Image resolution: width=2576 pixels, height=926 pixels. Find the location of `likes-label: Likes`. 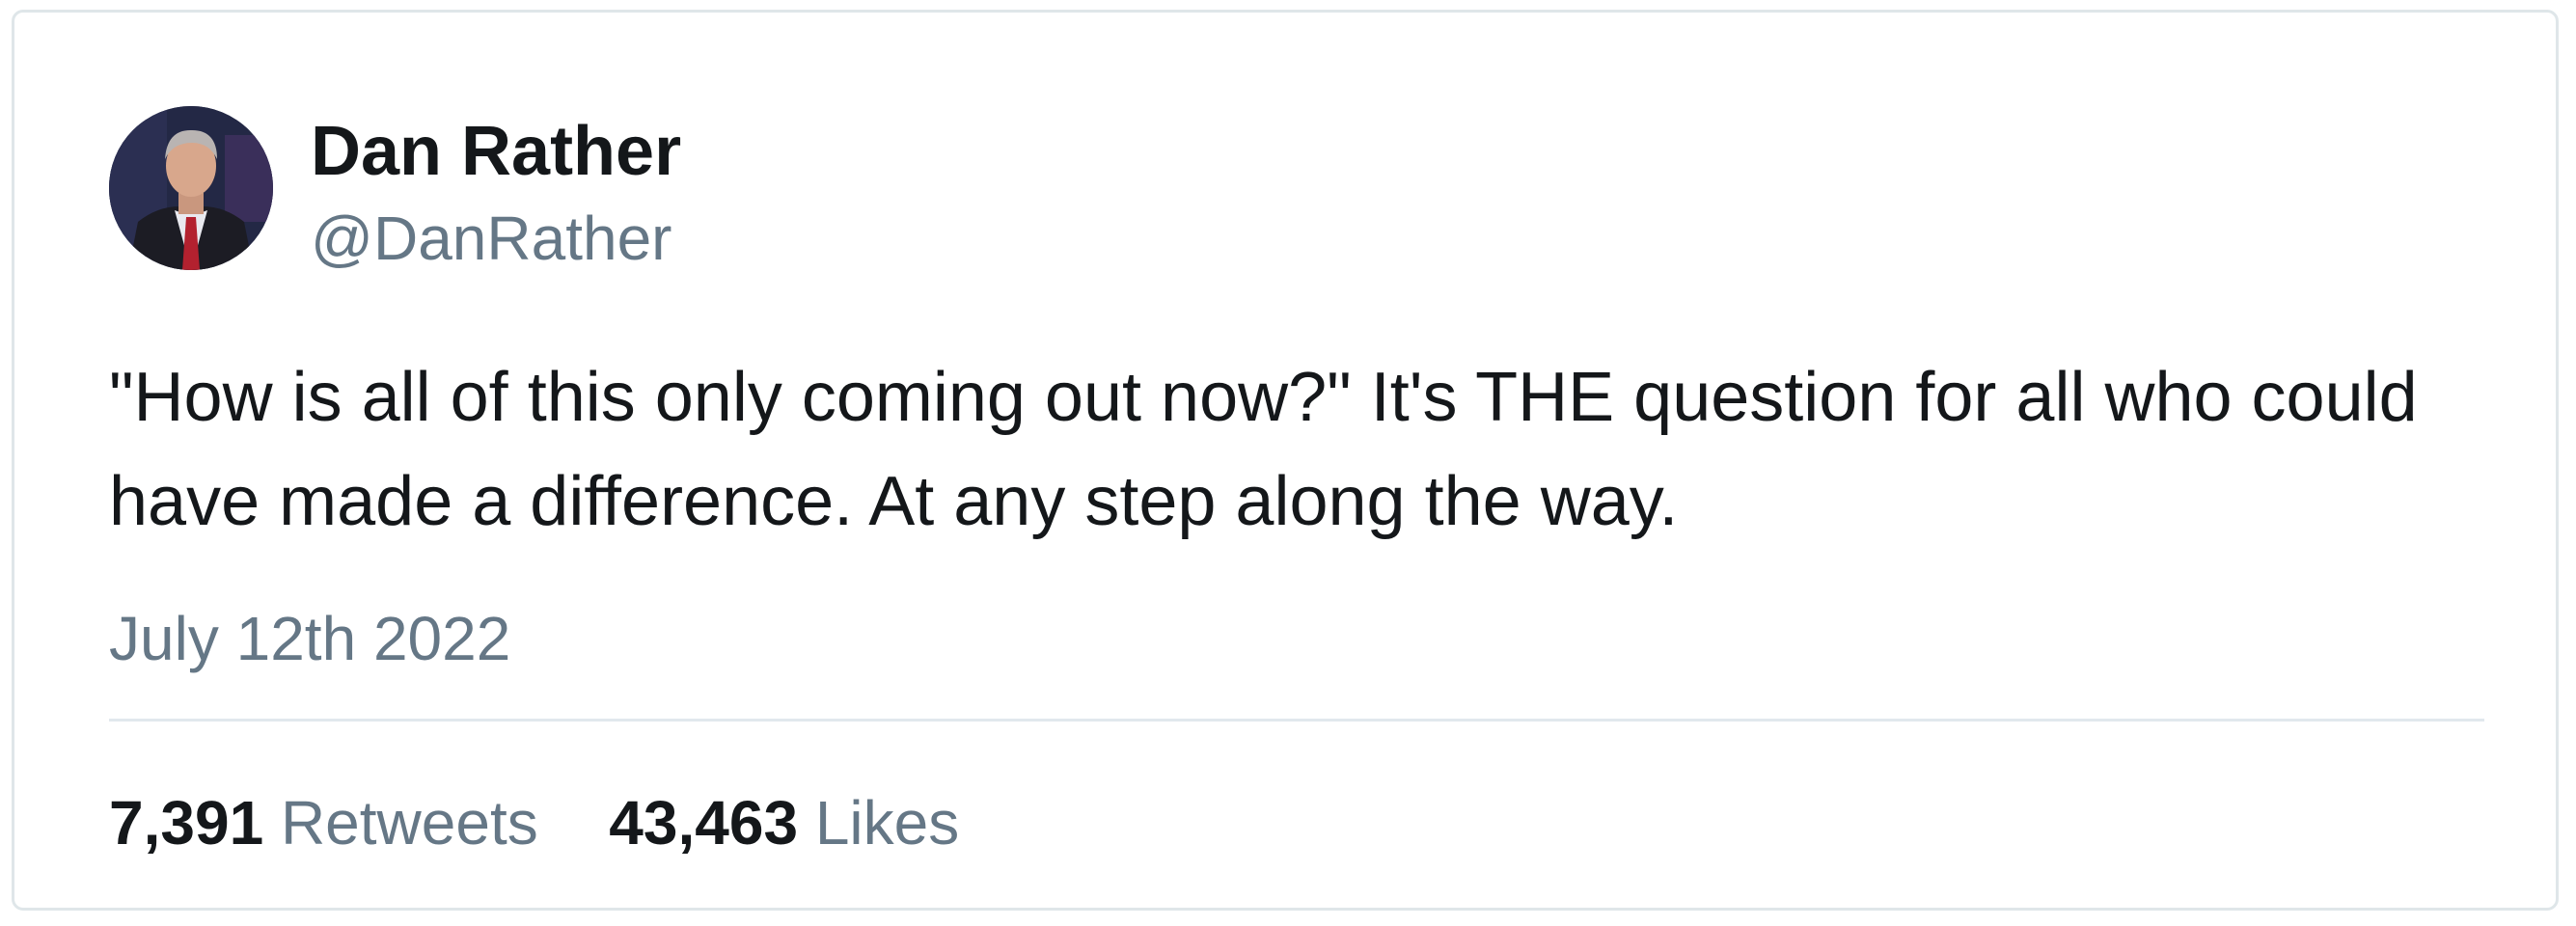

likes-label: Likes is located at coordinates (887, 823).